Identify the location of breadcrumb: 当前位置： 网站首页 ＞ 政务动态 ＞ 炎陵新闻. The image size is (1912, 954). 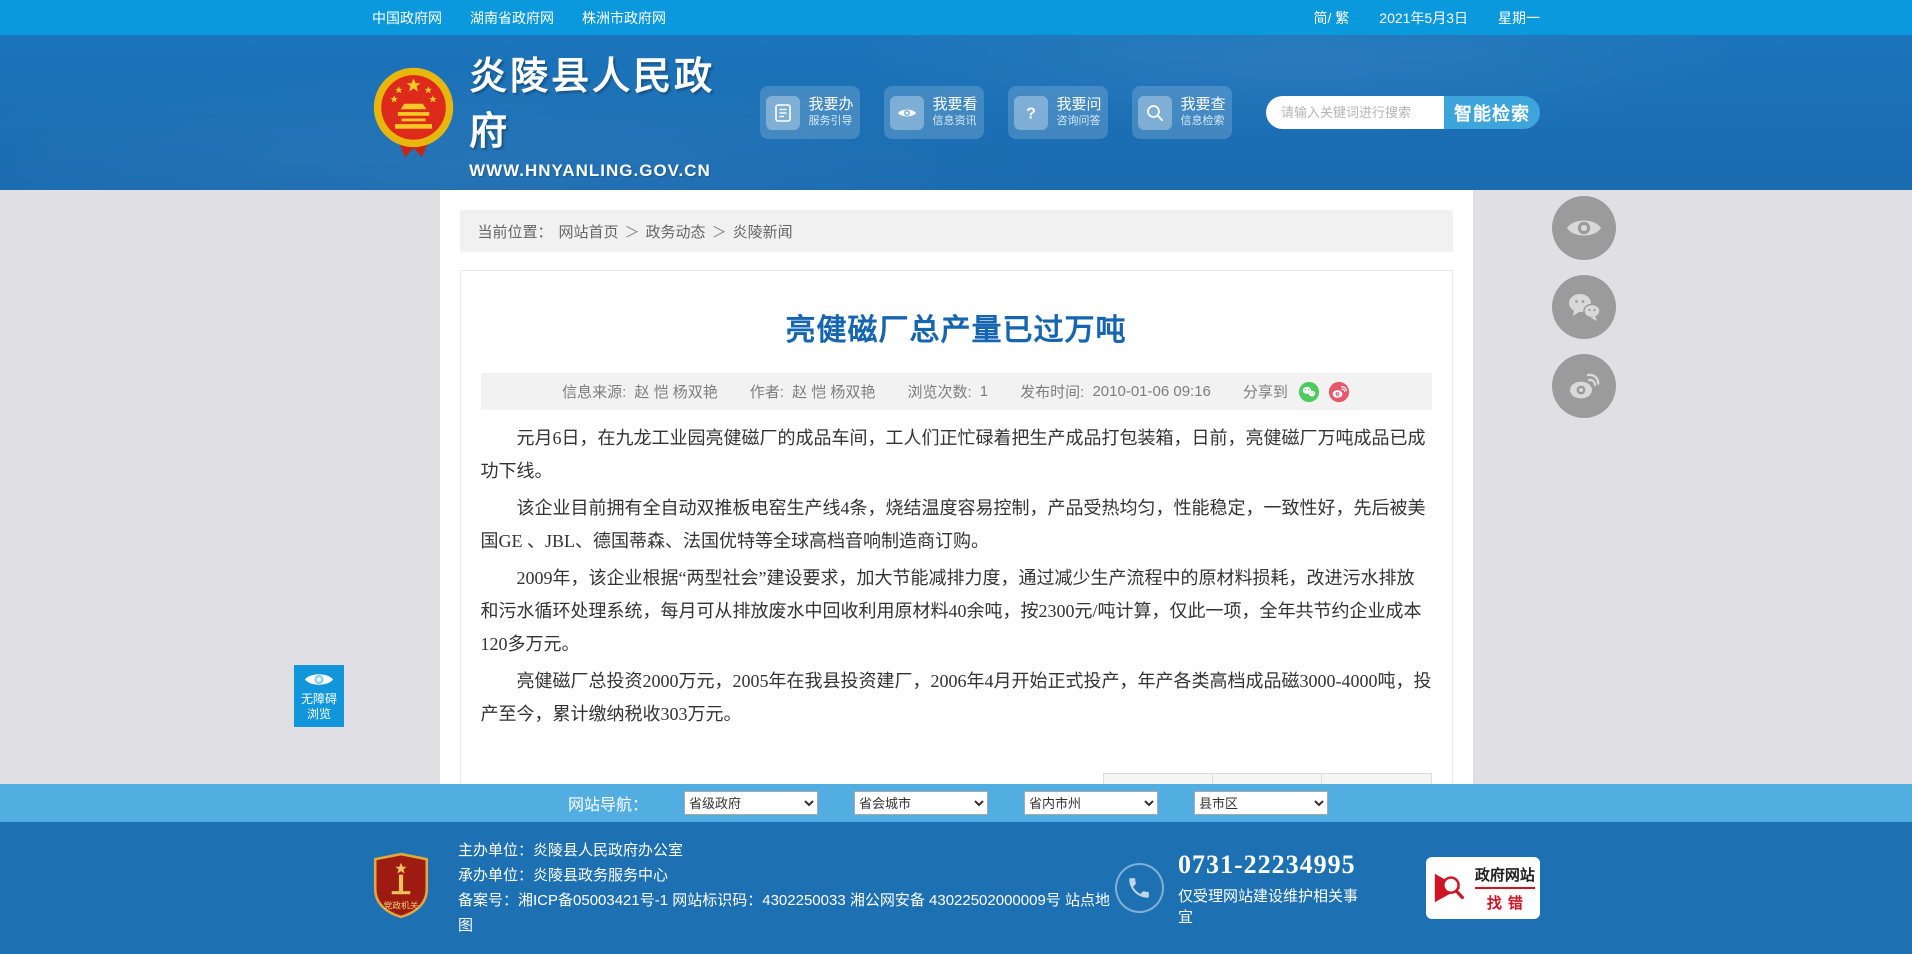
(956, 231).